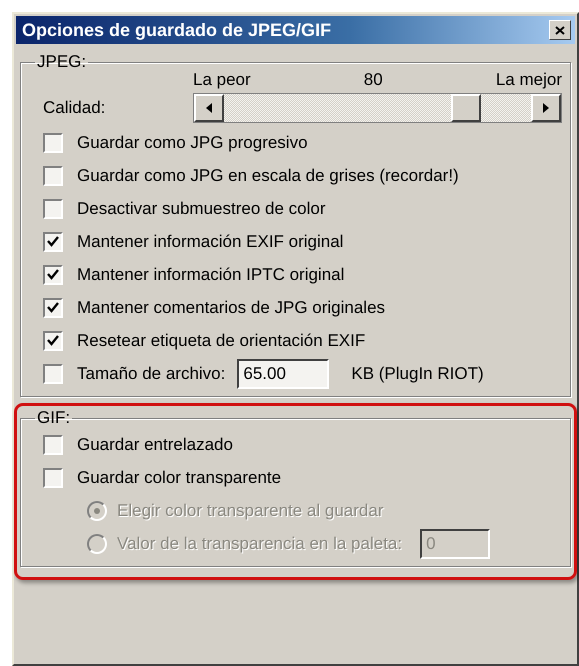 This screenshot has width=579, height=666. What do you see at coordinates (74, 108) in the screenshot?
I see `slider-label: Calidad:` at bounding box center [74, 108].